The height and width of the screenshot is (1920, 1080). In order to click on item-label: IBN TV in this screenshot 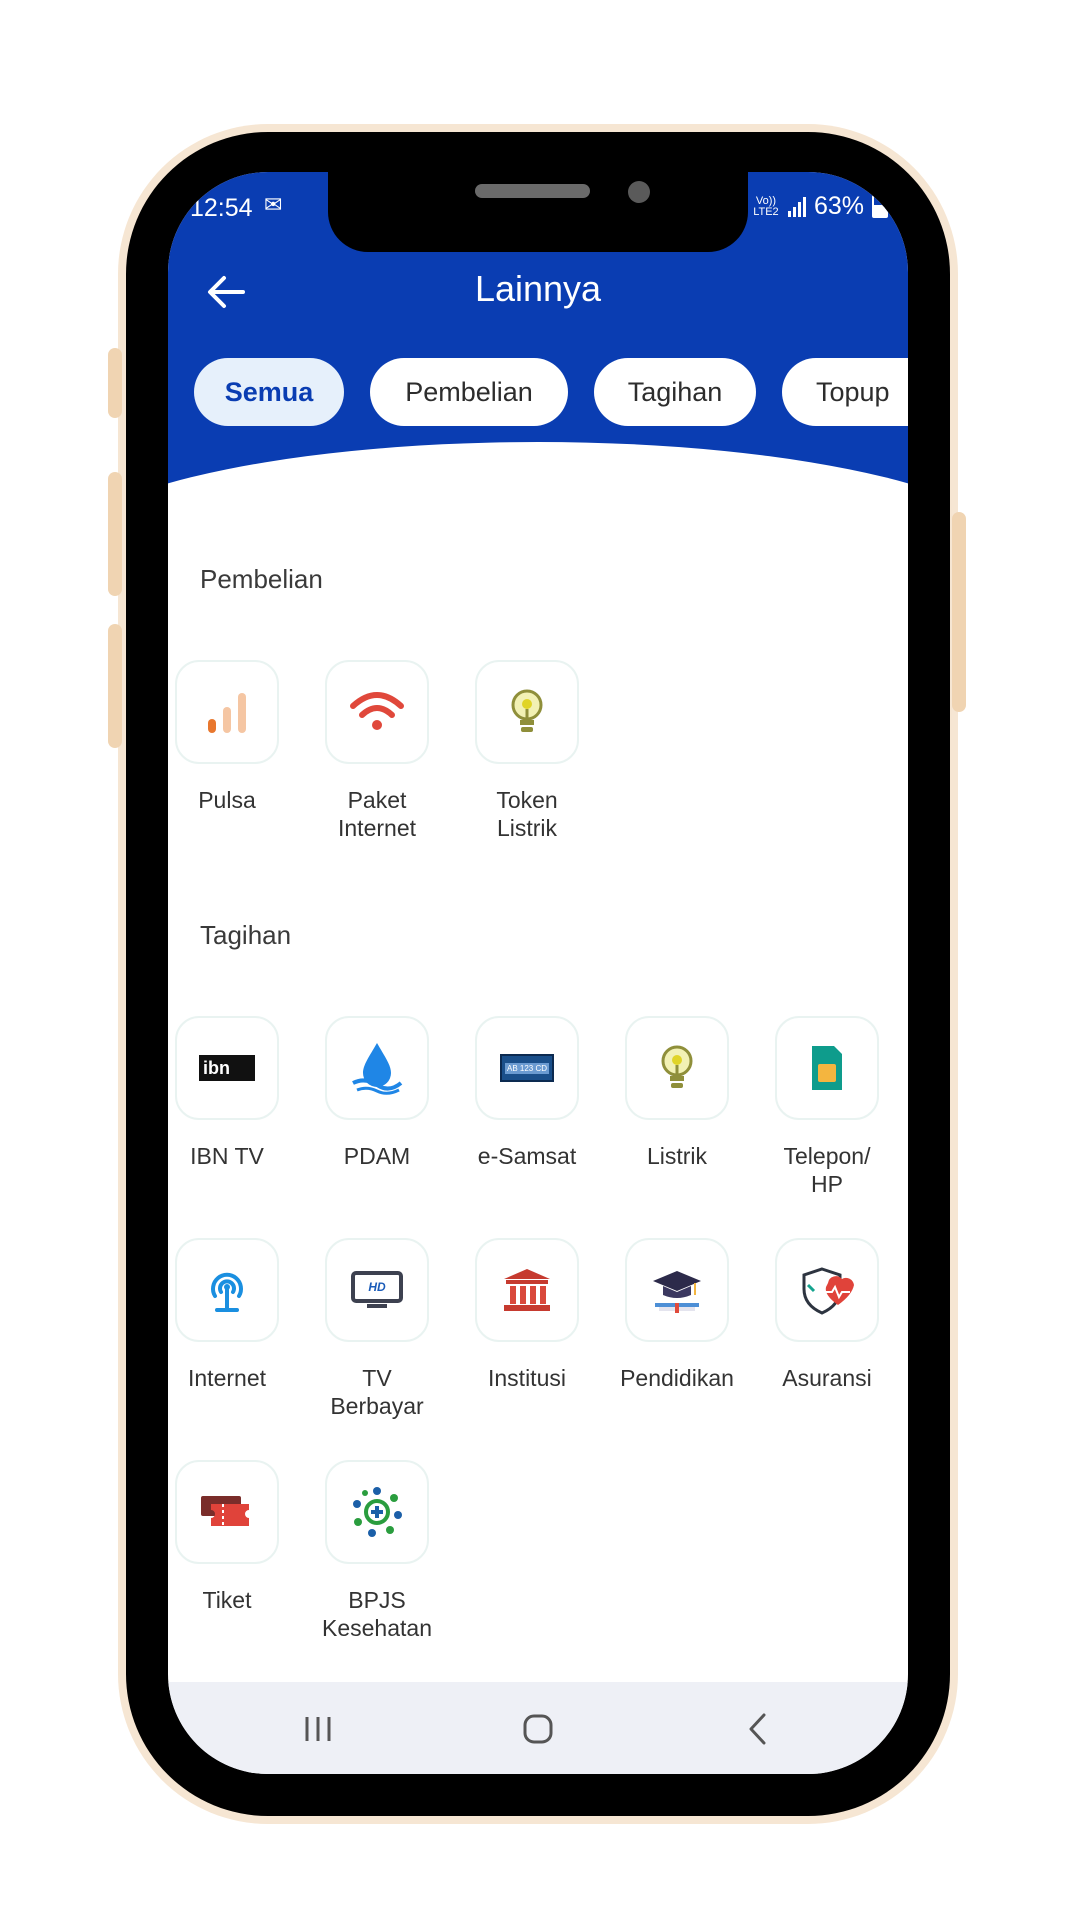, I will do `click(227, 1156)`.